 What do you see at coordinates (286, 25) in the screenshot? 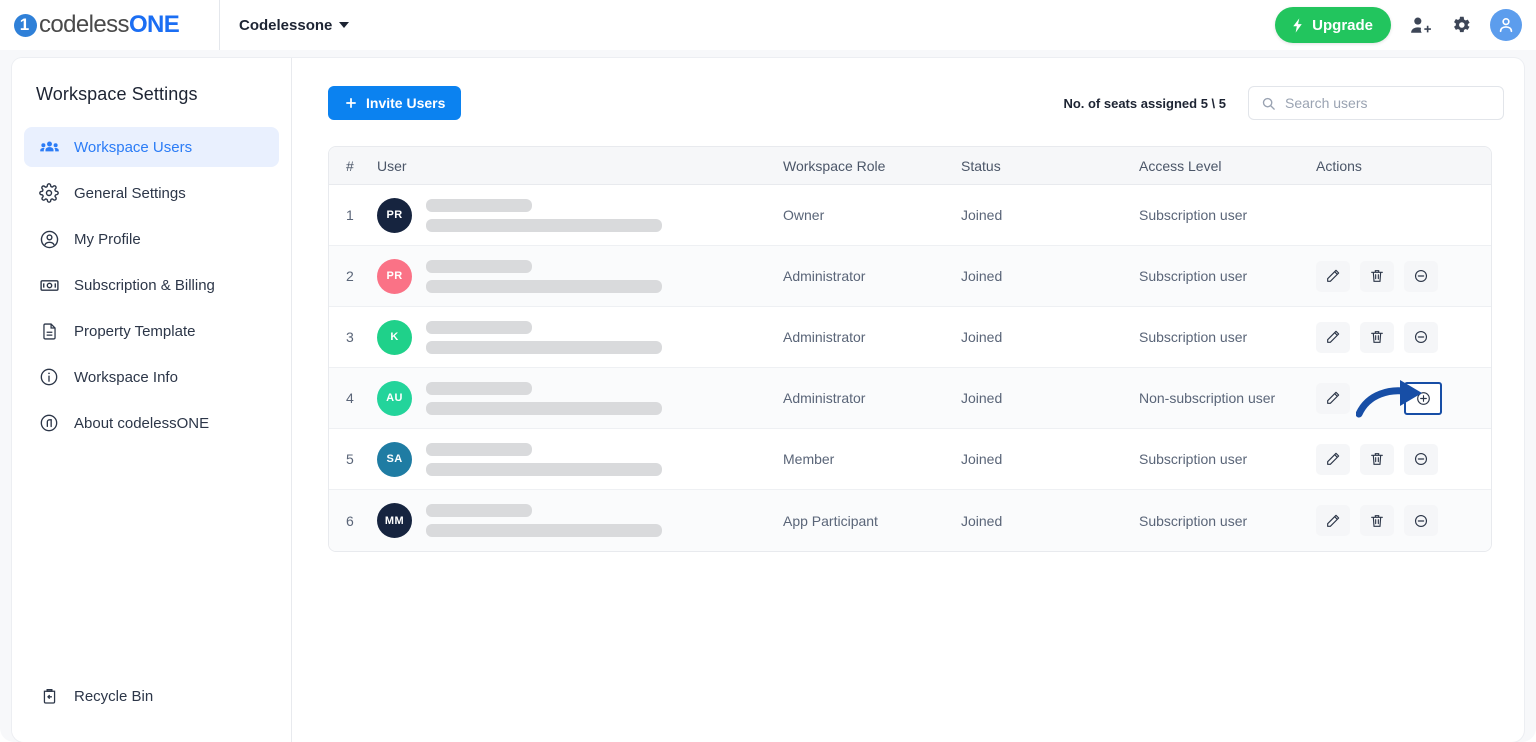
I see `workspace-selector-label: Codelessone` at bounding box center [286, 25].